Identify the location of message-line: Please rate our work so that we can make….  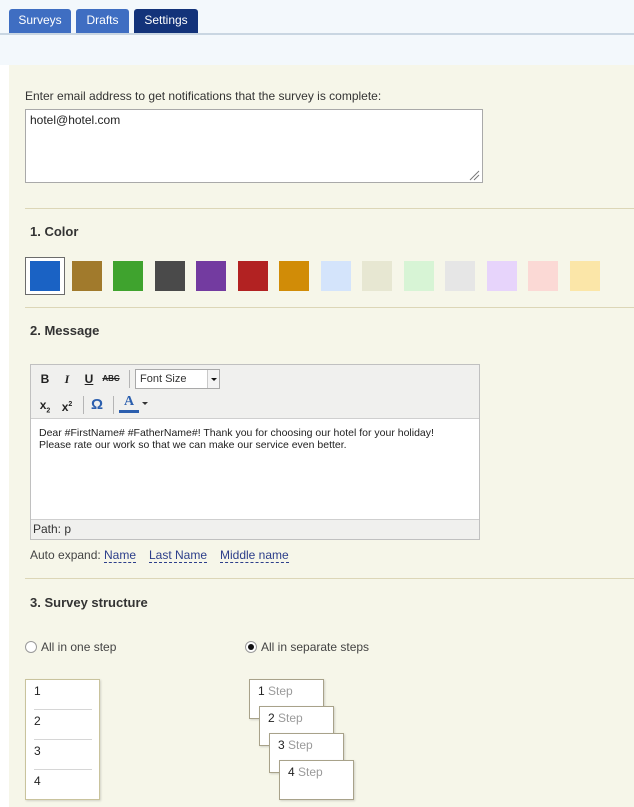
(193, 445).